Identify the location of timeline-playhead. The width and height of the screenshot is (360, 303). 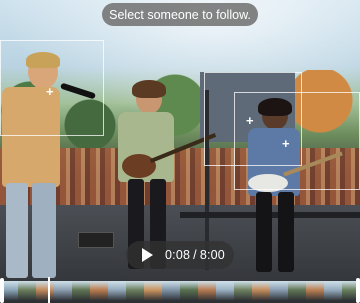
(49, 290).